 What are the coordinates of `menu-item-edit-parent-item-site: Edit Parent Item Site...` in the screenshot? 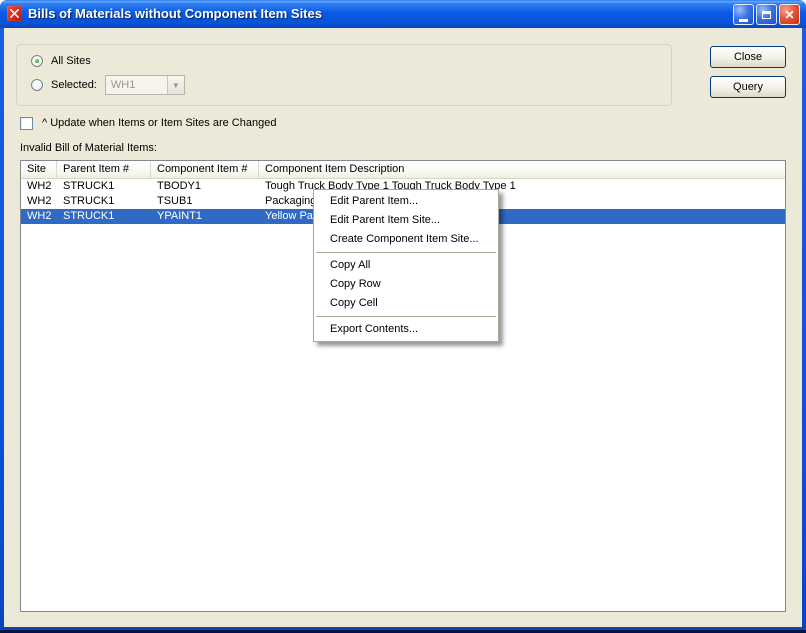 It's located at (406, 220).